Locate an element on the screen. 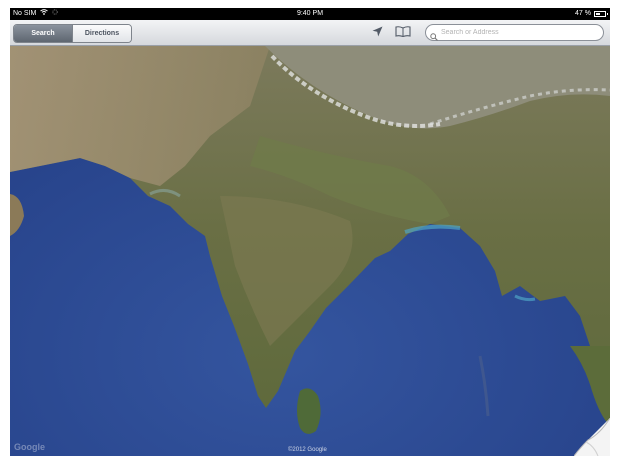 The image size is (620, 465). google-logo: Google is located at coordinates (29, 447).